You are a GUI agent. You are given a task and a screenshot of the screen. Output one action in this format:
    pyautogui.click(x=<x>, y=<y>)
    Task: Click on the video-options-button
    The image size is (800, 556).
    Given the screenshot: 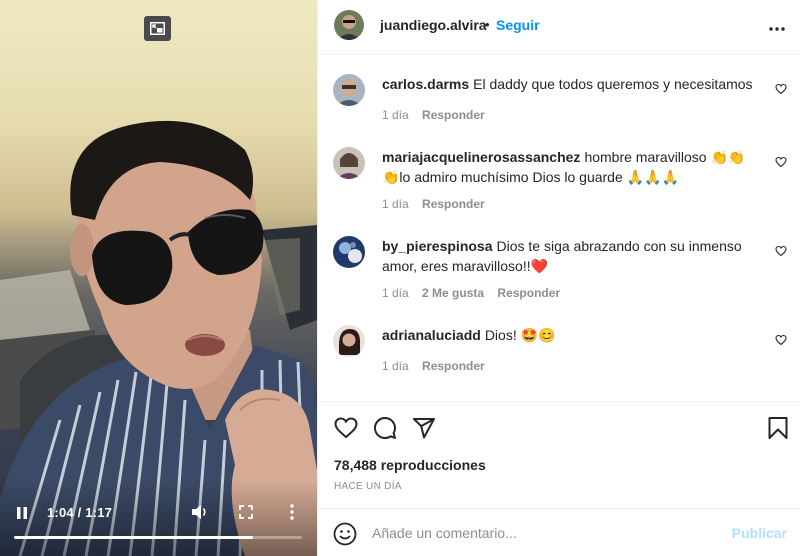 What is the action you would take?
    pyautogui.click(x=292, y=512)
    